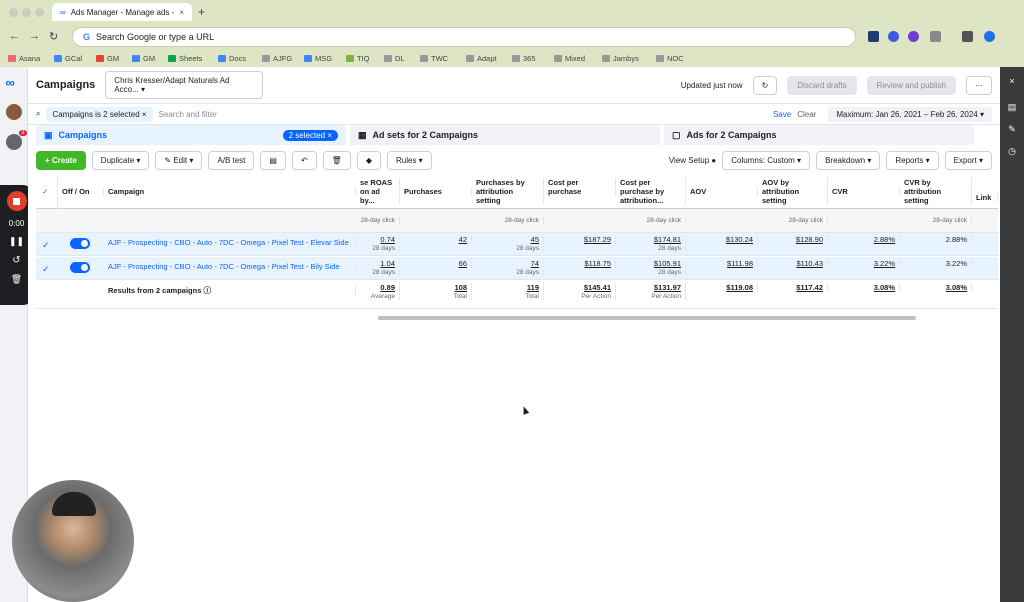 This screenshot has width=1024, height=602. Describe the element at coordinates (935, 36) in the screenshot. I see `puzzle-icon` at that location.